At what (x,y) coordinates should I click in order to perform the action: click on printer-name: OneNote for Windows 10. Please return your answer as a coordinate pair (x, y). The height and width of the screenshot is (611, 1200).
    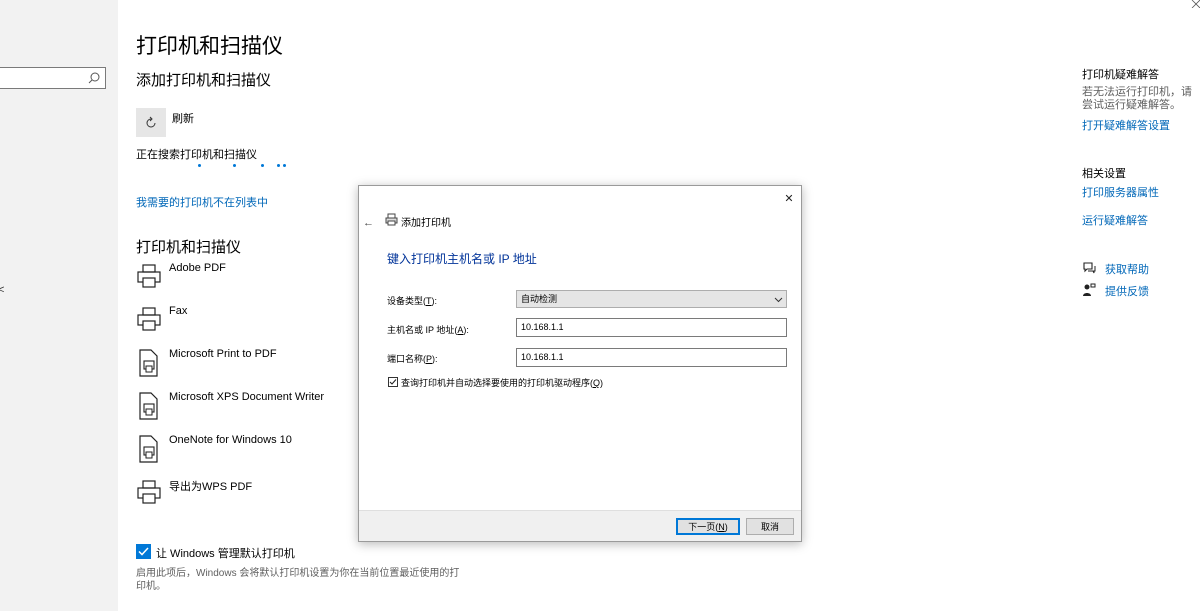
    Looking at the image, I should click on (230, 440).